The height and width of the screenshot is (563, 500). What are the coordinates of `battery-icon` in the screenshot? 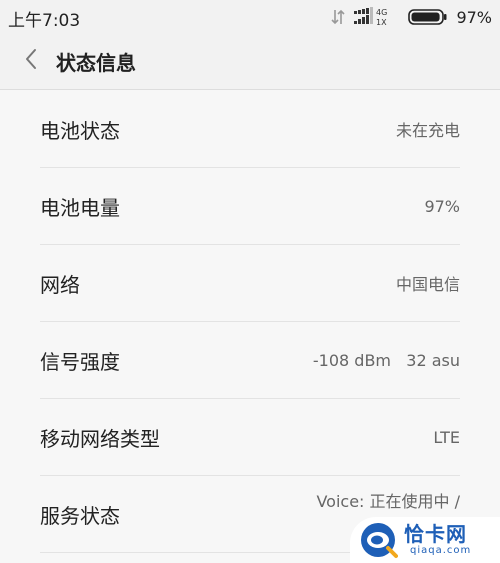 It's located at (428, 17).